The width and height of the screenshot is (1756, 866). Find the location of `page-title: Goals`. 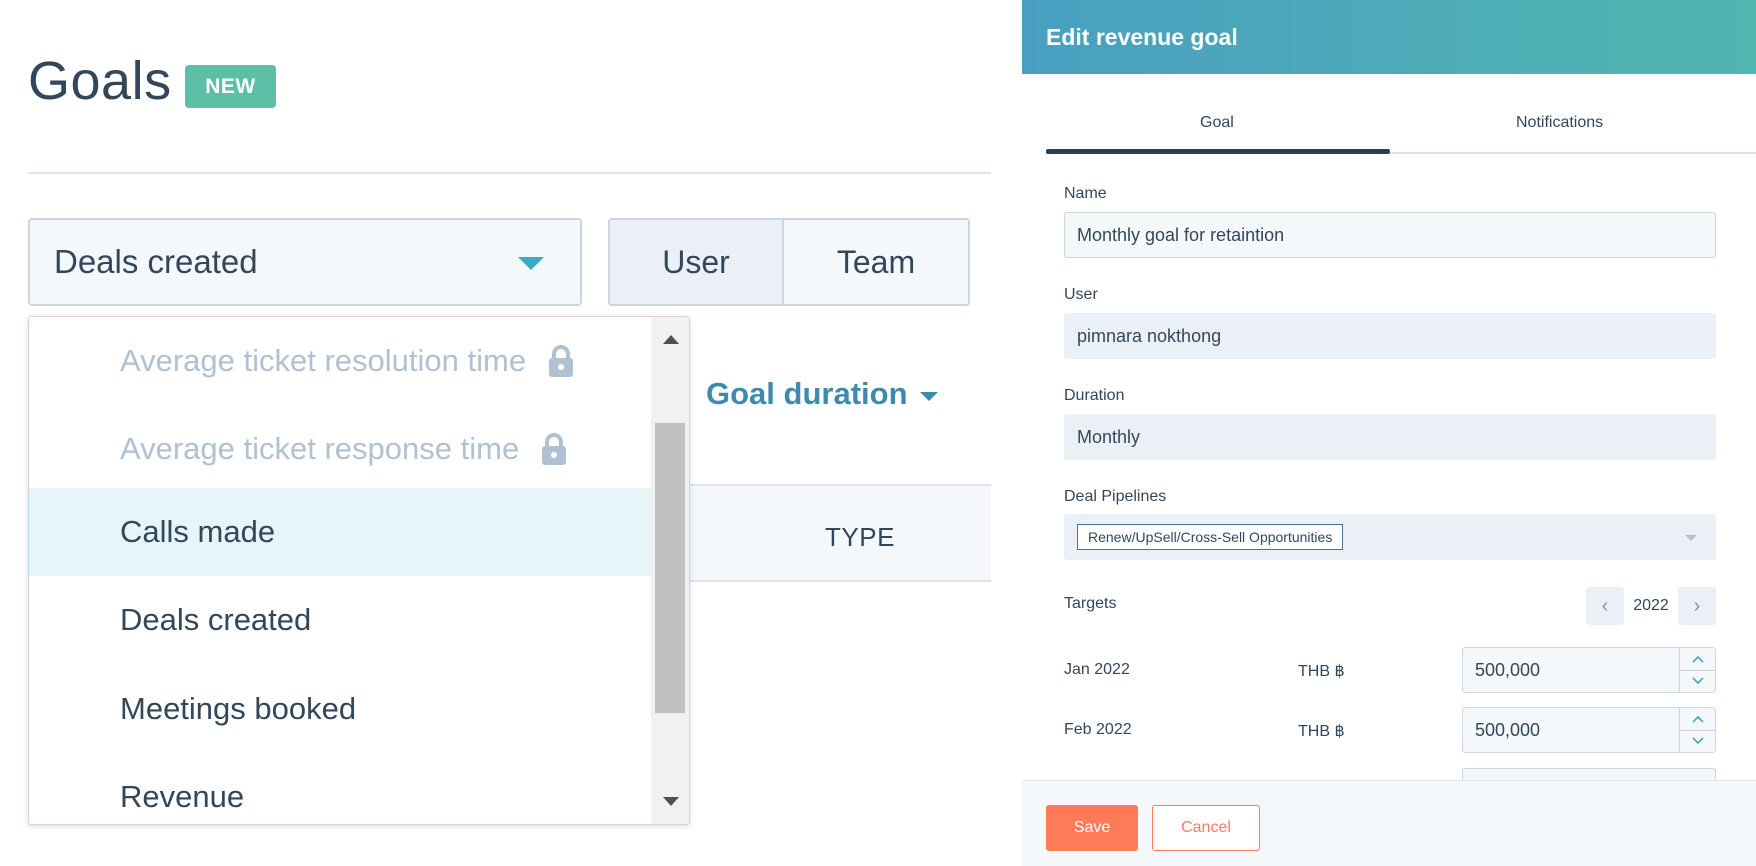

page-title: Goals is located at coordinates (100, 81).